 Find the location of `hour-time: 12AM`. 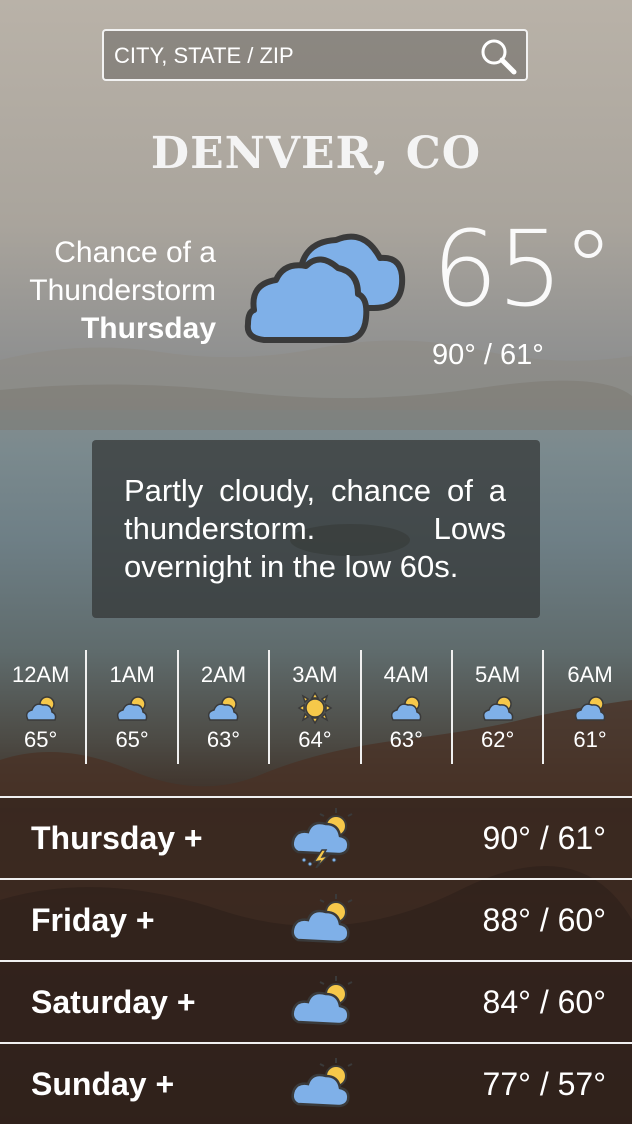

hour-time: 12AM is located at coordinates (40, 674).